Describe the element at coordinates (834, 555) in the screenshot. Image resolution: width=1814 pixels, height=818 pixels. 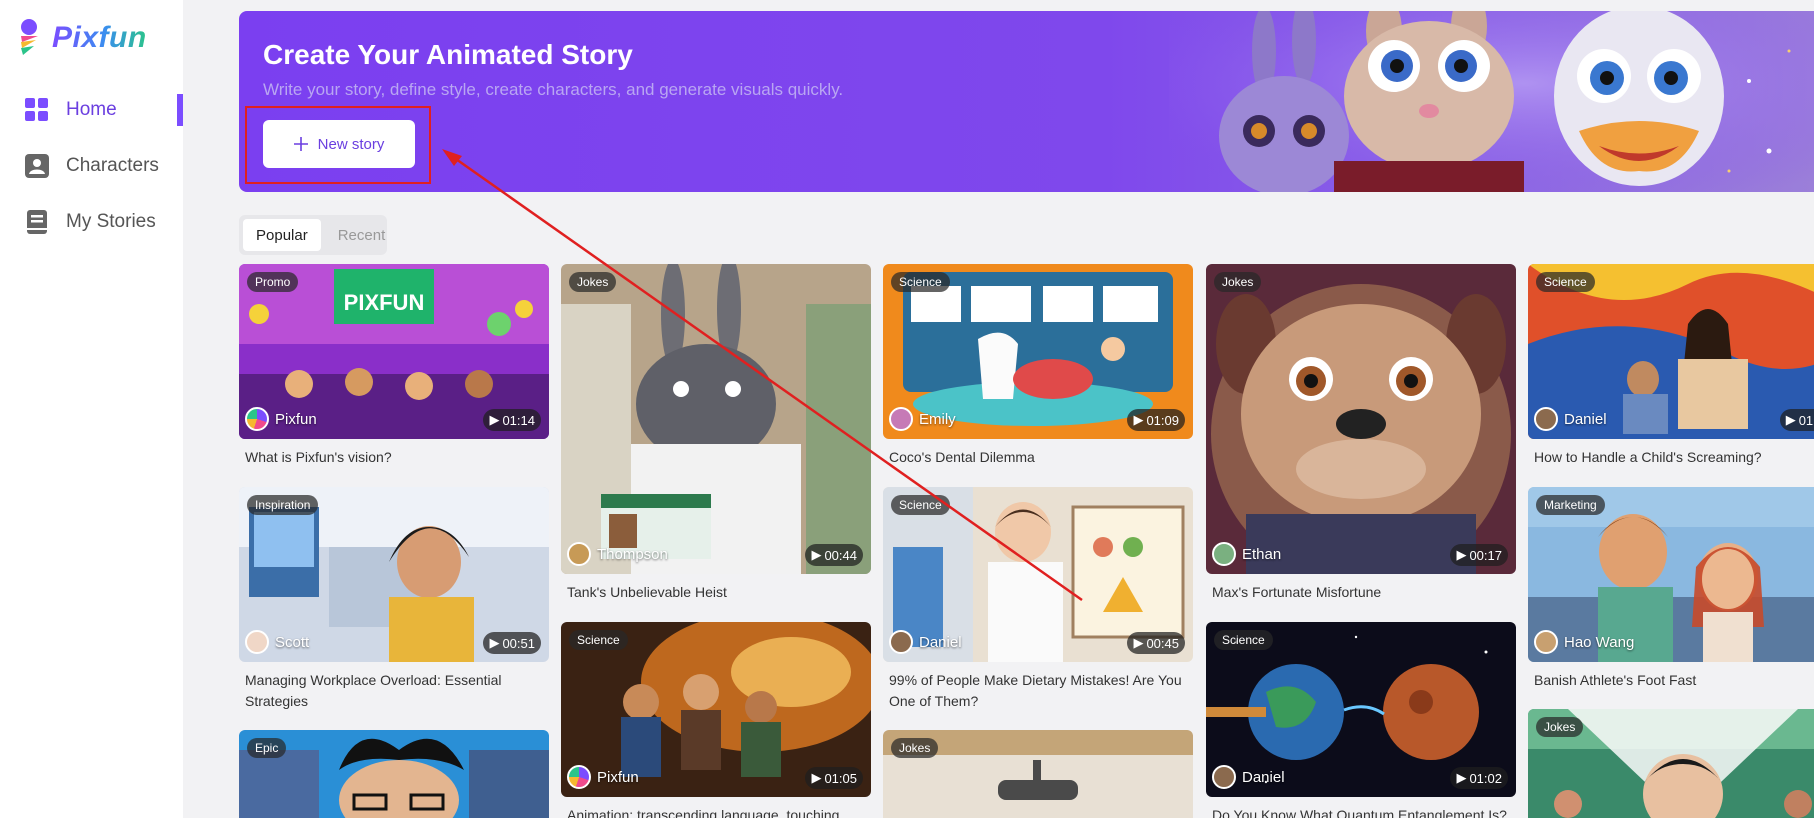
I see `duration-badge: ▶ 00:44` at that location.